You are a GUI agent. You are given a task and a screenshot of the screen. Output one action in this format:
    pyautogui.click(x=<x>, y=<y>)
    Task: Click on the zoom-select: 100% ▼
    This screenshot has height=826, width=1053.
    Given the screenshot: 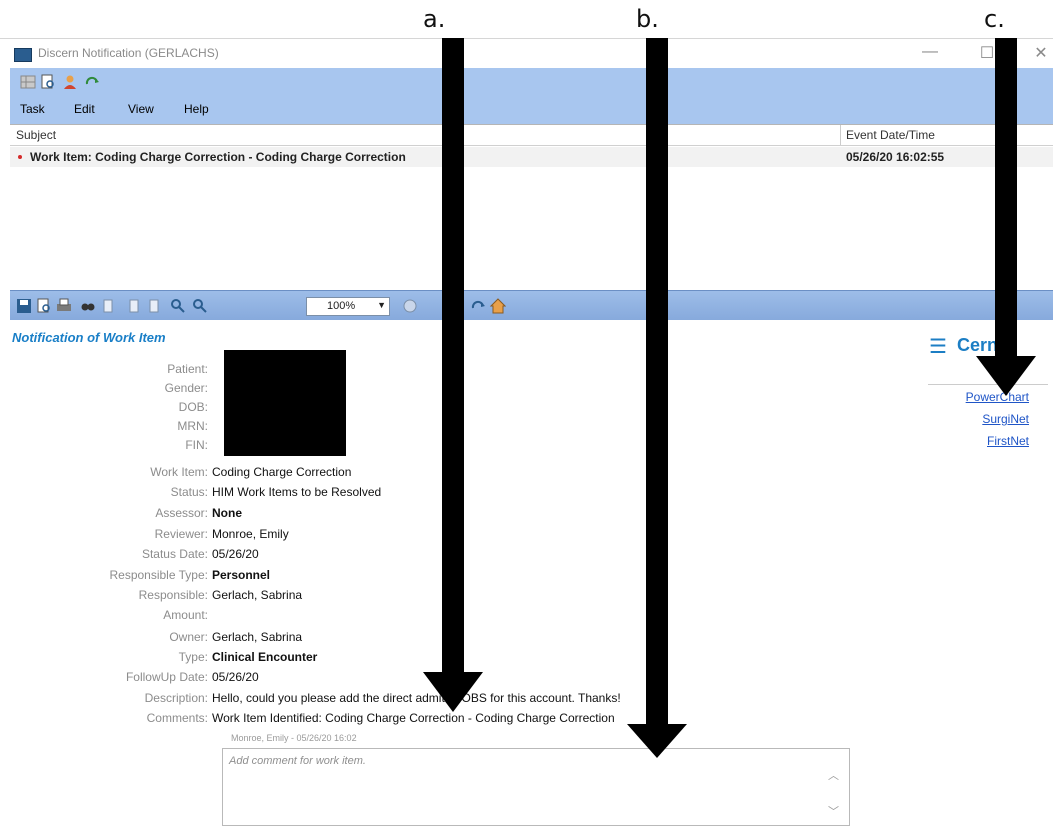 What is the action you would take?
    pyautogui.click(x=348, y=306)
    